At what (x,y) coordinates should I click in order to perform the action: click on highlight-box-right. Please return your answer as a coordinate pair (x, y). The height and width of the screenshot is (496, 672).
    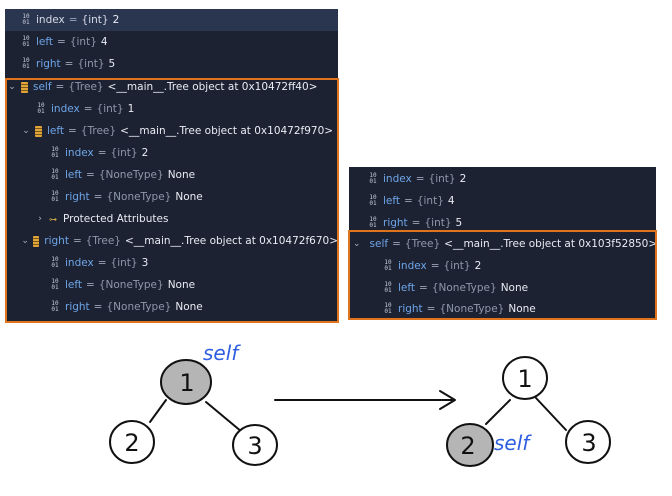
    Looking at the image, I should click on (502, 275).